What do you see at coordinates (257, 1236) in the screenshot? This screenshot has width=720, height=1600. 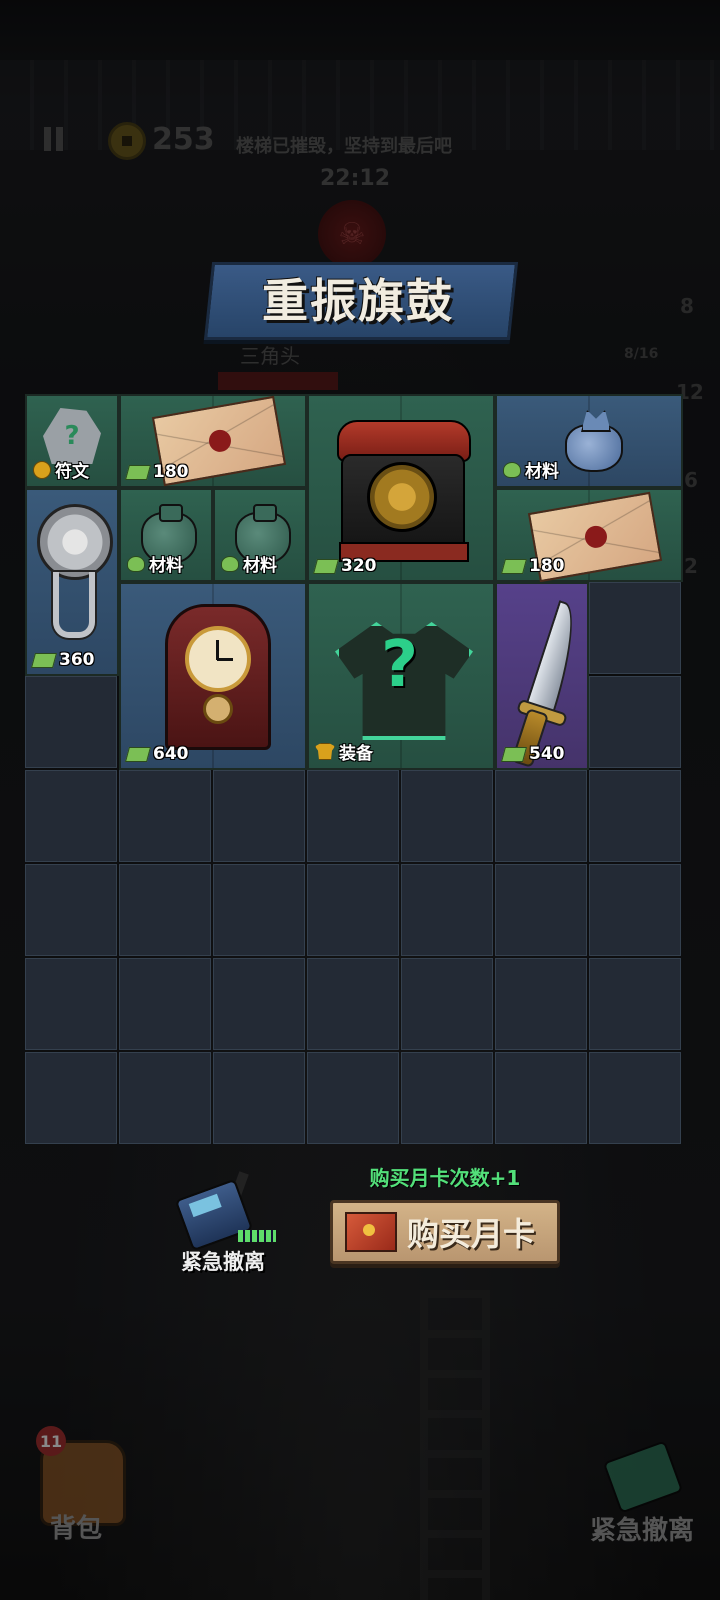 I see `signal-bar-icon` at bounding box center [257, 1236].